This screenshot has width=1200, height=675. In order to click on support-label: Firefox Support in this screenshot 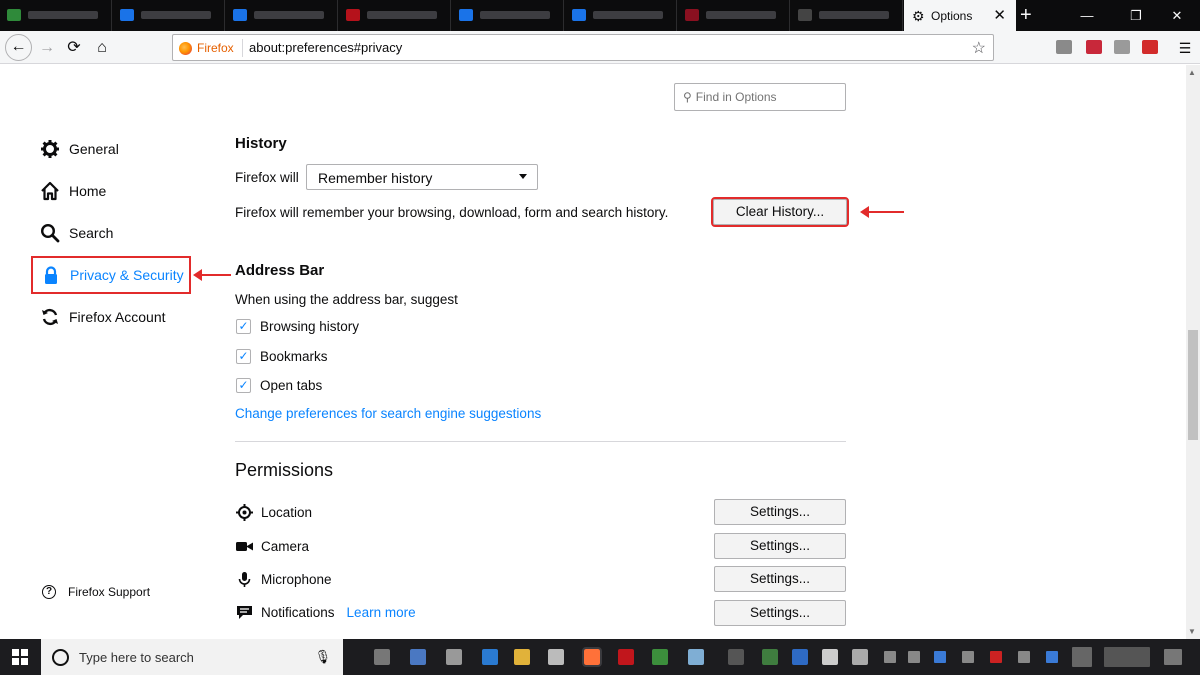, I will do `click(109, 592)`.